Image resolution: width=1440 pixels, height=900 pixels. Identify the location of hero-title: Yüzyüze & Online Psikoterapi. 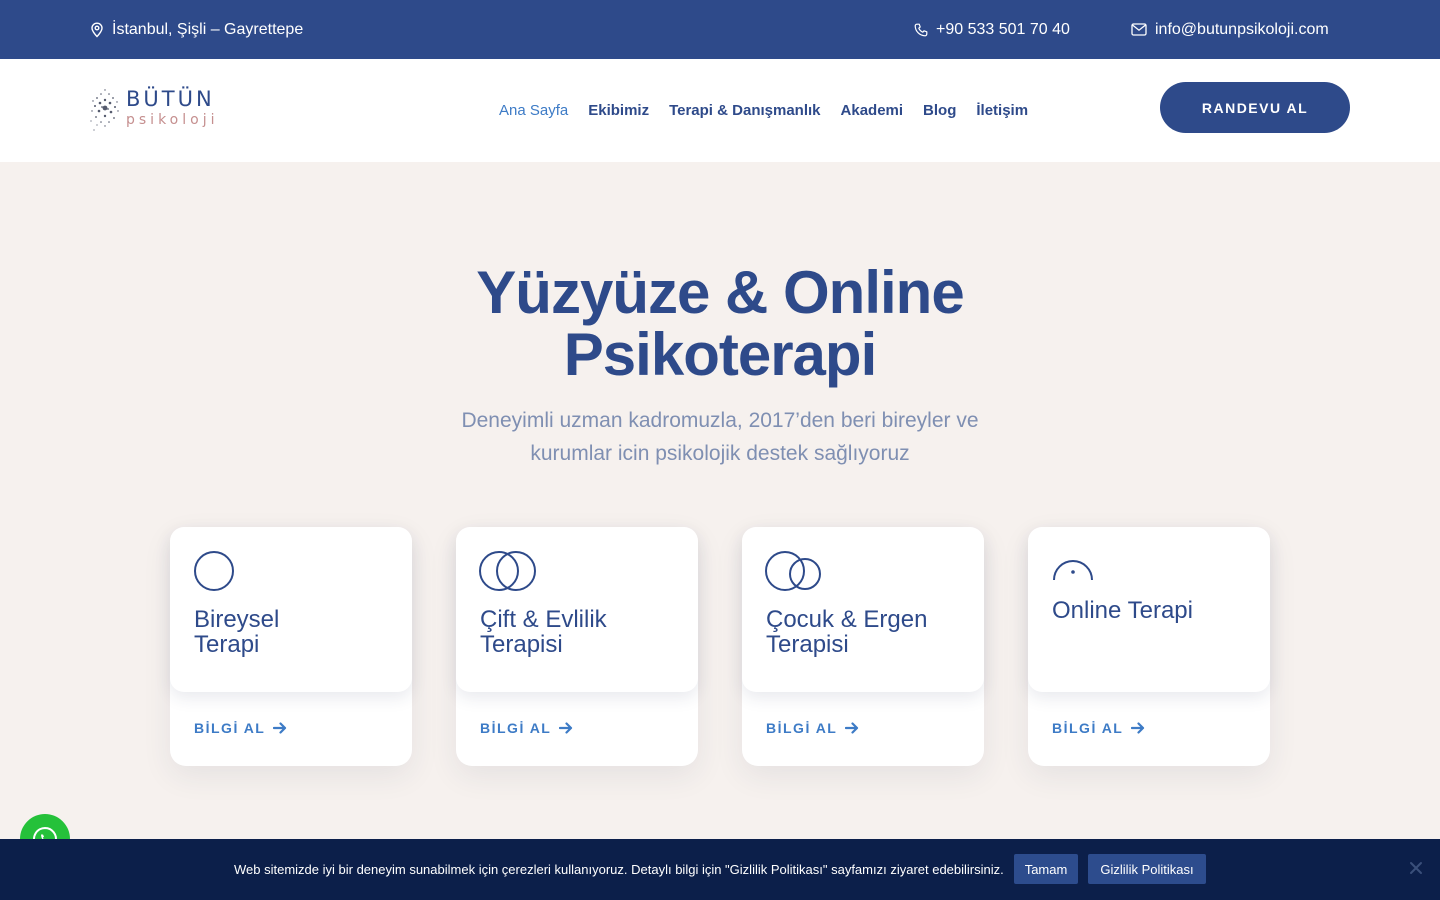
(720, 324).